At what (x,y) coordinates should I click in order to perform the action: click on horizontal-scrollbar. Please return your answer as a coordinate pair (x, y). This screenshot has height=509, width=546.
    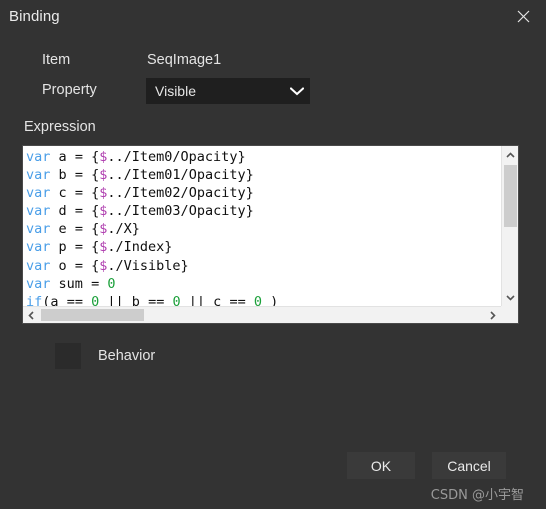
    Looking at the image, I should click on (262, 314).